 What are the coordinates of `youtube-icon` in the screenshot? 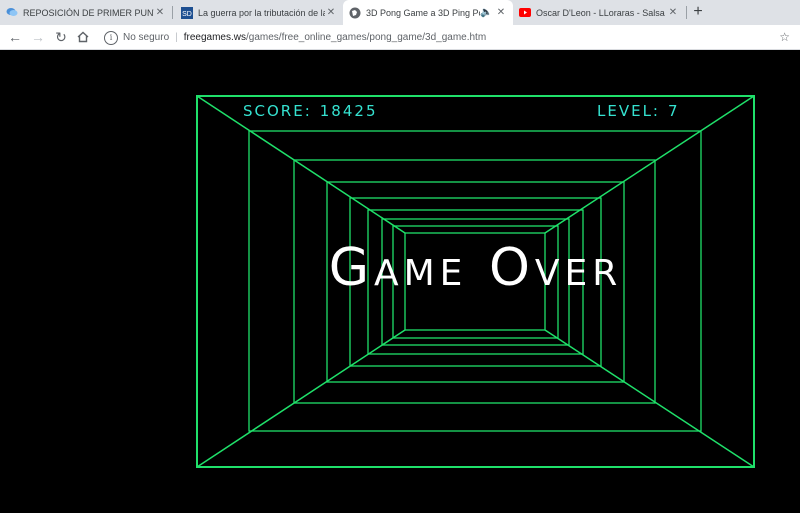 It's located at (525, 13).